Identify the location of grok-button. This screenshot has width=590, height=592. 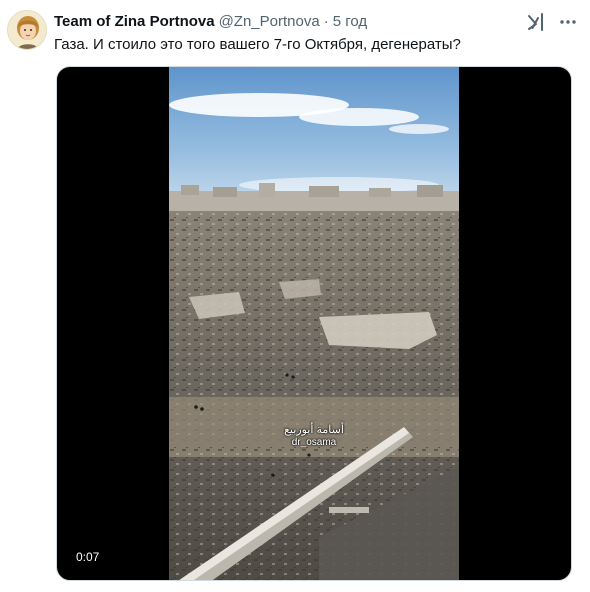
(536, 22).